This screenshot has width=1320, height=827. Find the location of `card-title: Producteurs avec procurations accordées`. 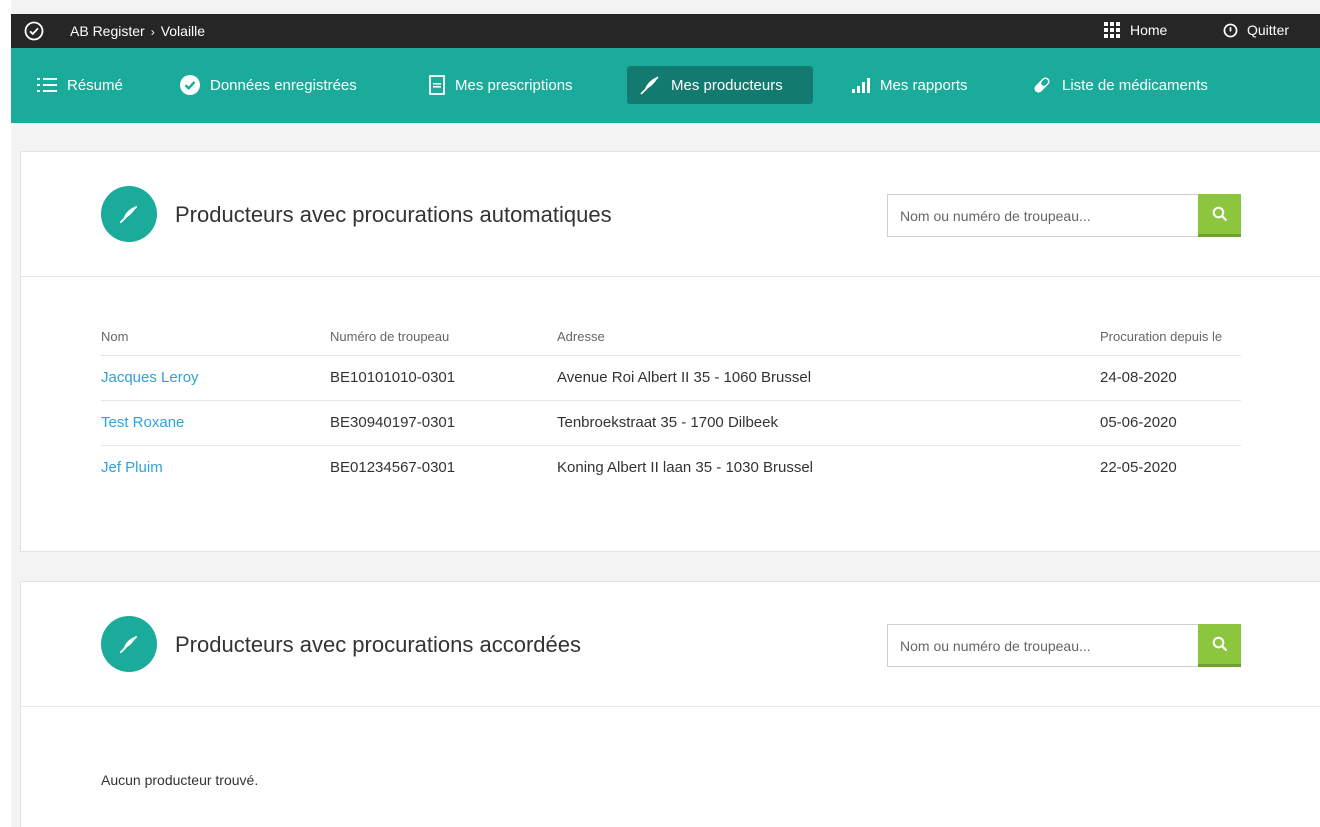

card-title: Producteurs avec procurations accordées is located at coordinates (378, 644).